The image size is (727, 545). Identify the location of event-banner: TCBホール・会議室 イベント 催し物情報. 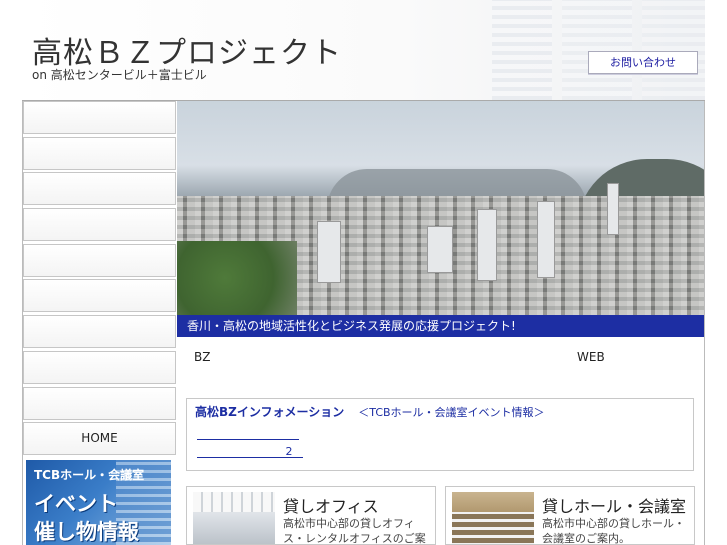
(98, 502).